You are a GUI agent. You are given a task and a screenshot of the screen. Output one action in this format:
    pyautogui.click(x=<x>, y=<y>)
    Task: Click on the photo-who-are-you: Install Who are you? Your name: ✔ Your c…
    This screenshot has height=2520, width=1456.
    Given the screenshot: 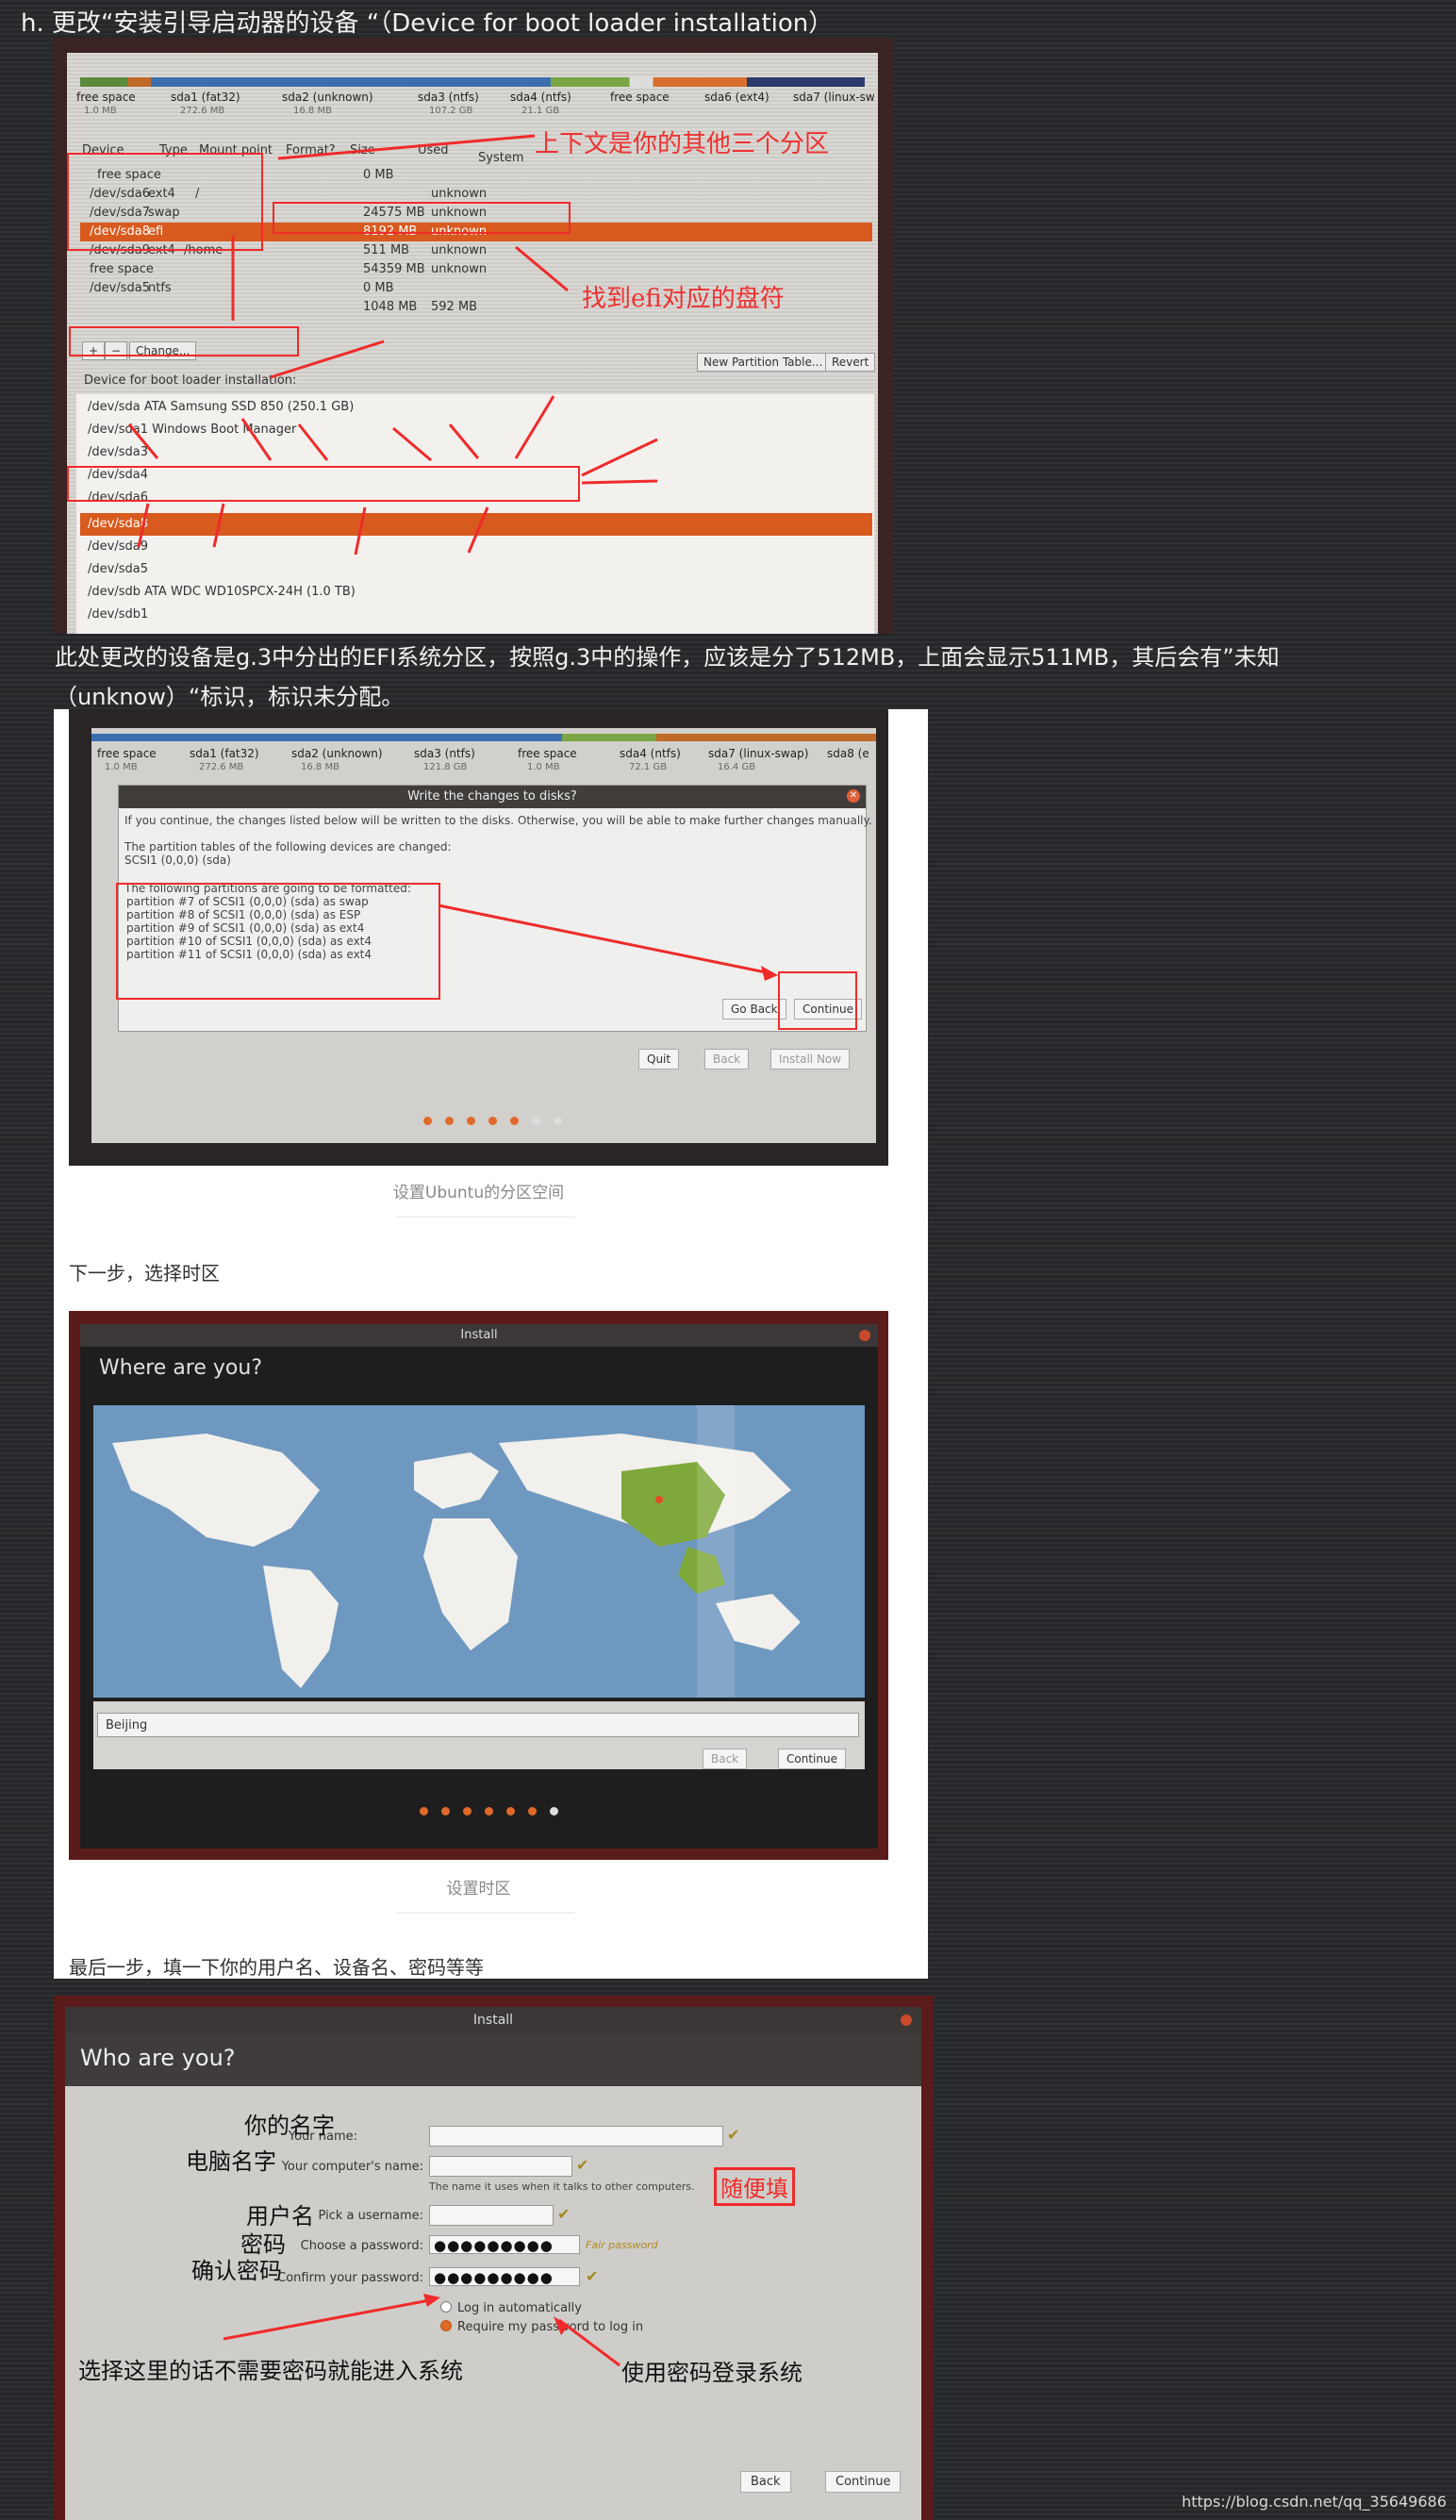 What is the action you would take?
    pyautogui.click(x=494, y=2258)
    